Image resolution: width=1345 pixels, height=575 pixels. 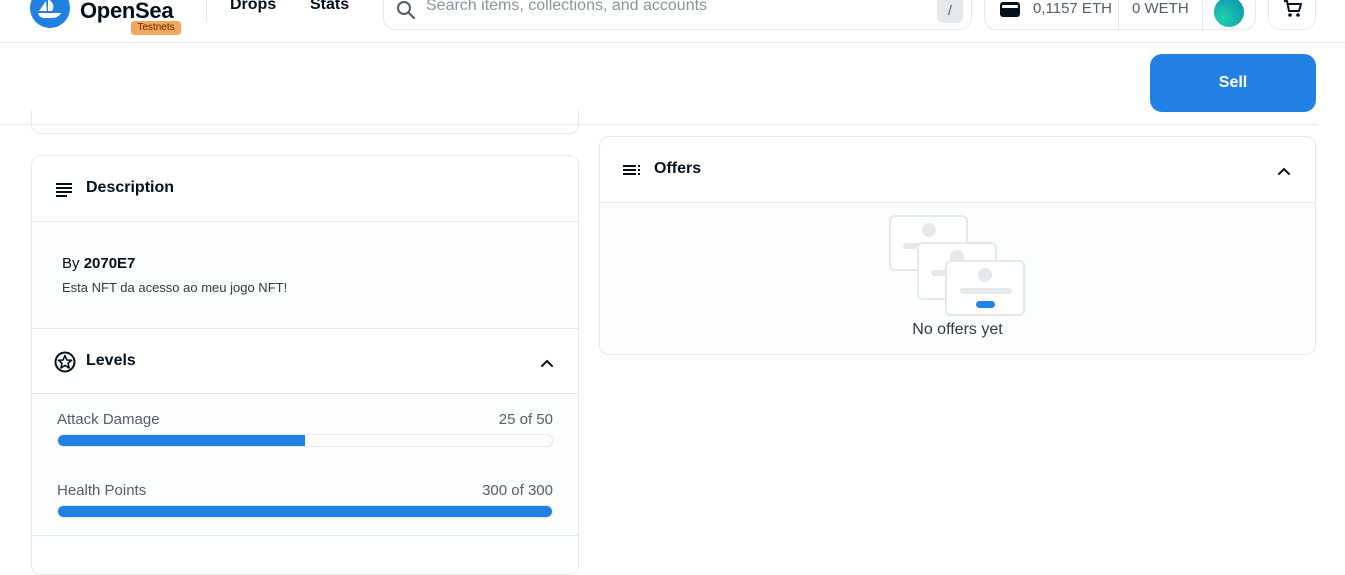 I want to click on level-value: 300 of 300, so click(x=517, y=490).